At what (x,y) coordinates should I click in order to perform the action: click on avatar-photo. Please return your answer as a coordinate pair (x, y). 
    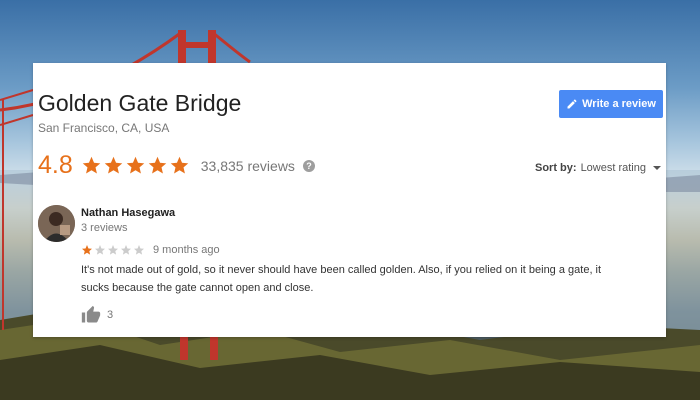
    Looking at the image, I should click on (56, 223).